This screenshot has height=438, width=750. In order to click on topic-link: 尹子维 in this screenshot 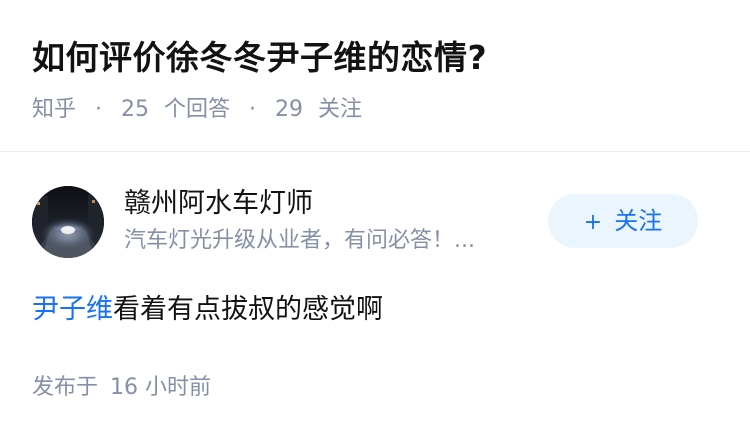, I will do `click(72, 309)`.